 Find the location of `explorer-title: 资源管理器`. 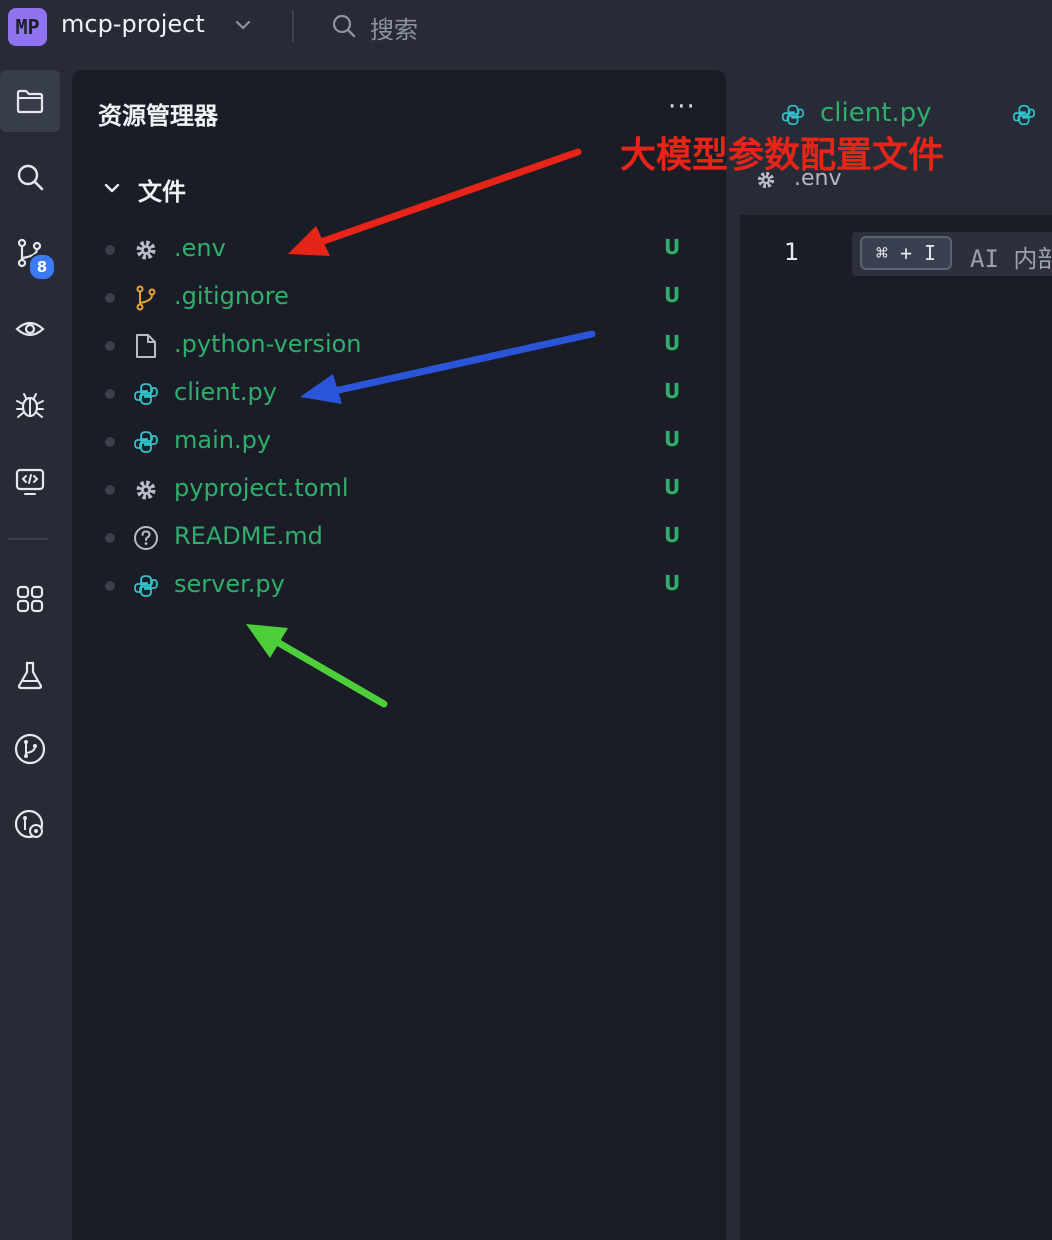

explorer-title: 资源管理器 is located at coordinates (158, 116).